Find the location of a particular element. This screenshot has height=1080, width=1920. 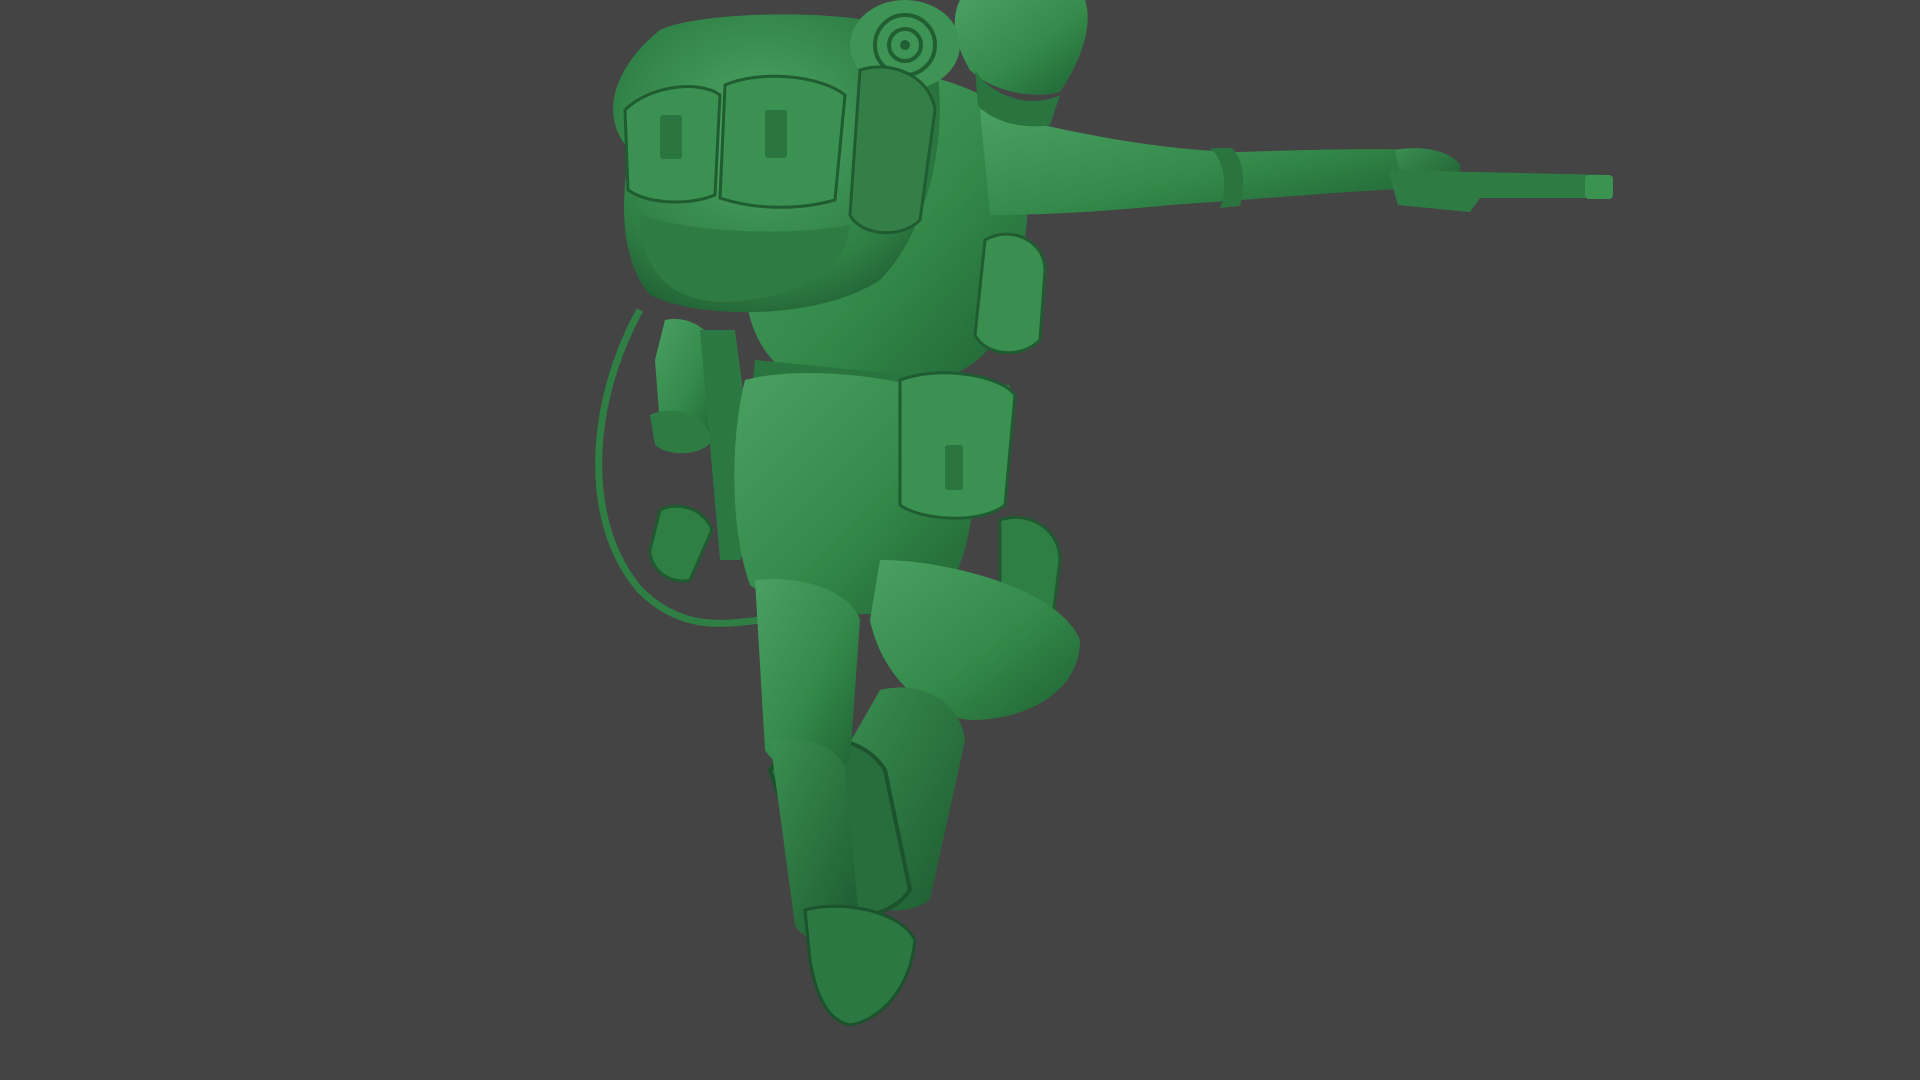

backpack-side-pouch is located at coordinates (892, 150).